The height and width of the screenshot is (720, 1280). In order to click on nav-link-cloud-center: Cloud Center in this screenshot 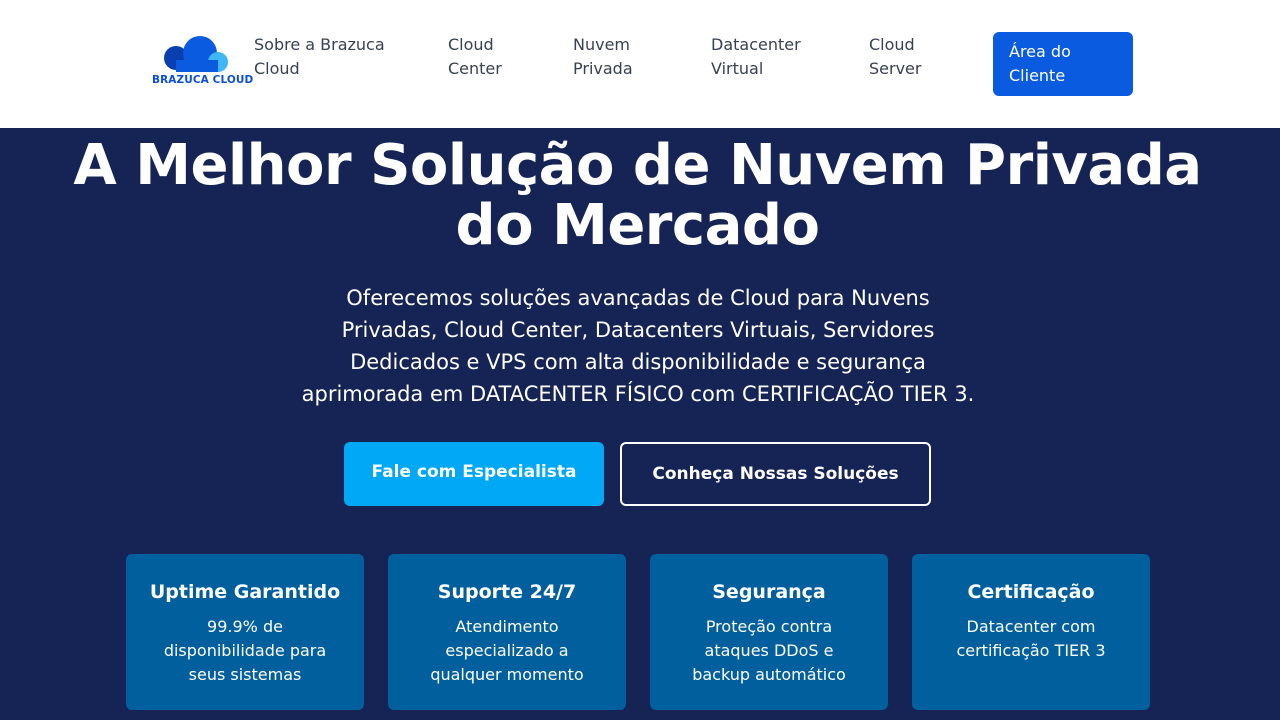, I will do `click(475, 57)`.